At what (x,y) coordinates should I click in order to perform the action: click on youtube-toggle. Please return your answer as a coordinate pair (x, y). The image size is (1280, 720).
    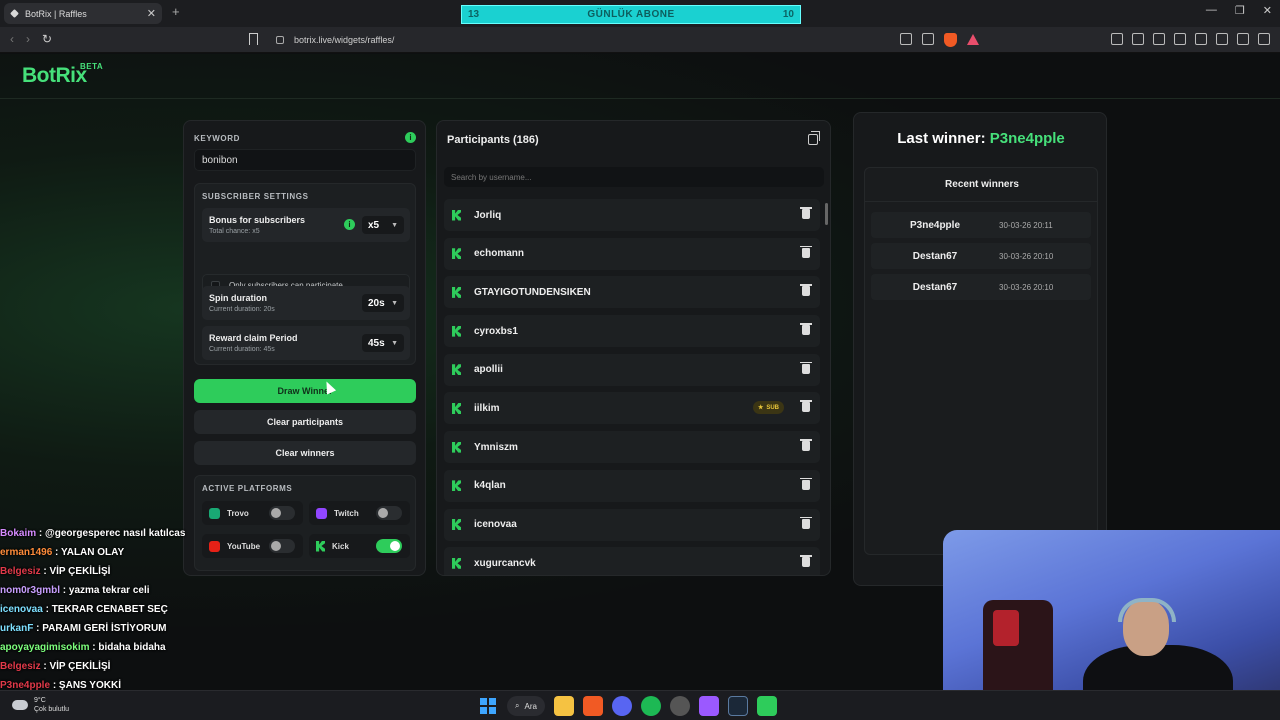
    Looking at the image, I should click on (282, 546).